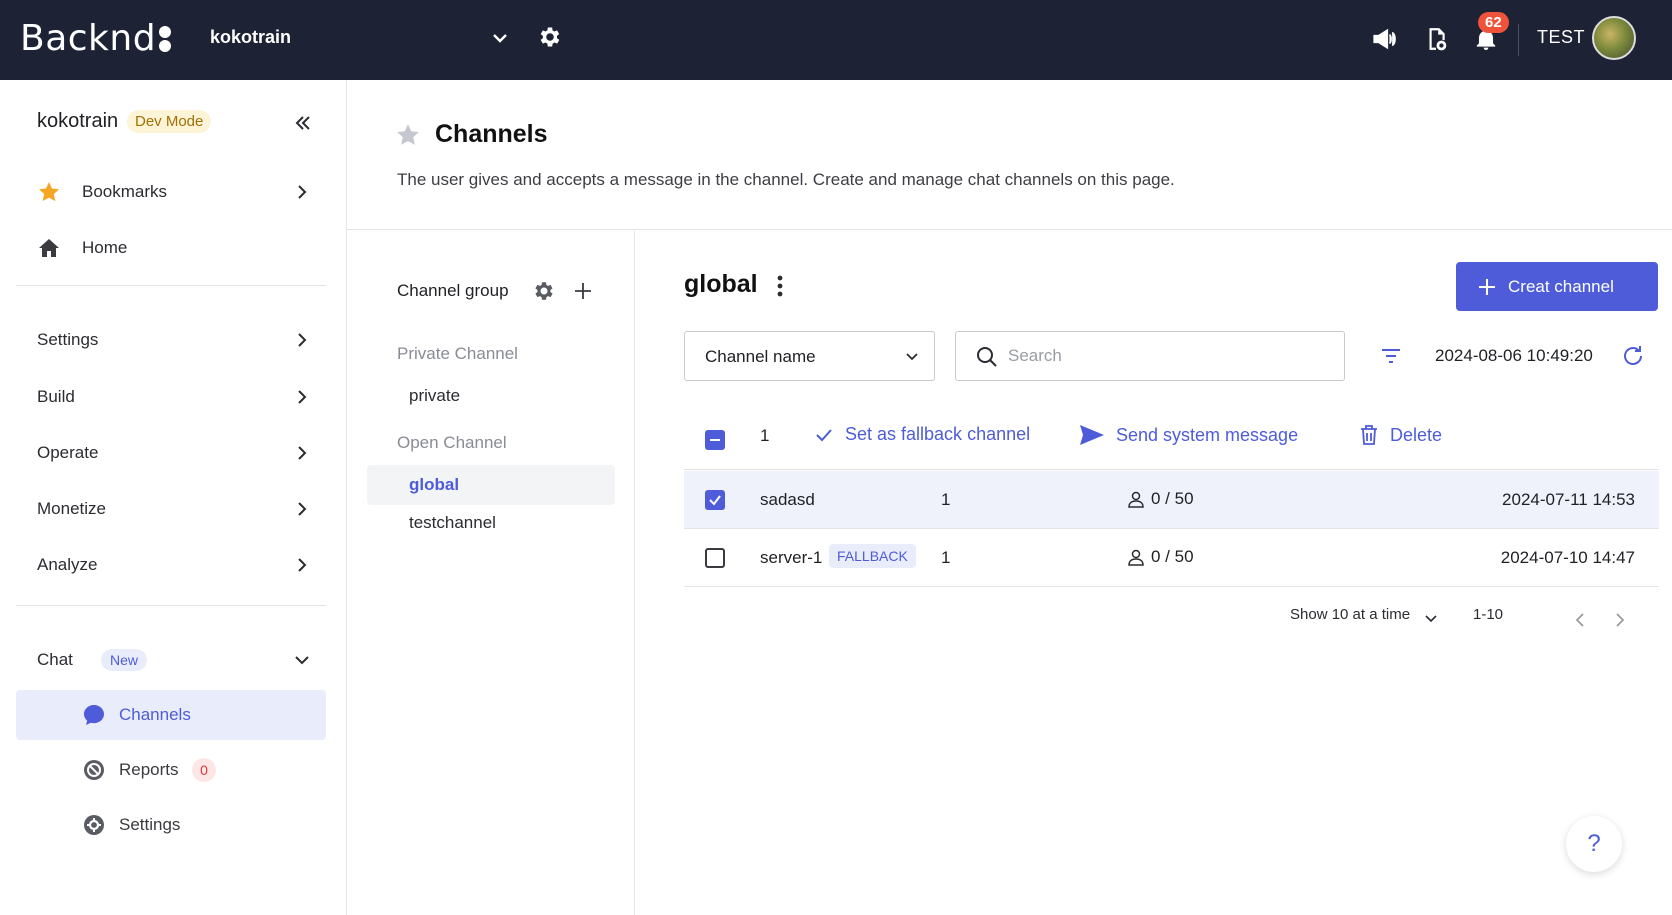 This screenshot has width=1672, height=915. I want to click on user-name: TEST, so click(1561, 37).